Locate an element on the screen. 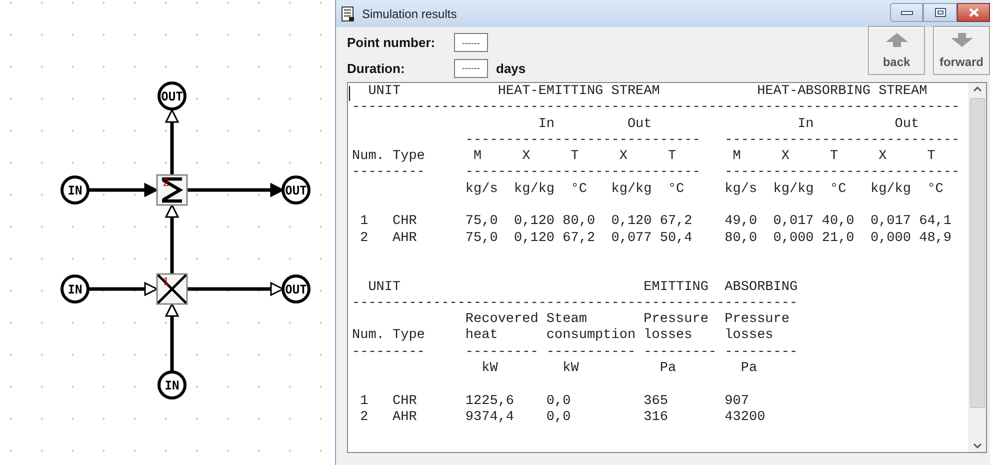  scroll-down-icon is located at coordinates (977, 446).